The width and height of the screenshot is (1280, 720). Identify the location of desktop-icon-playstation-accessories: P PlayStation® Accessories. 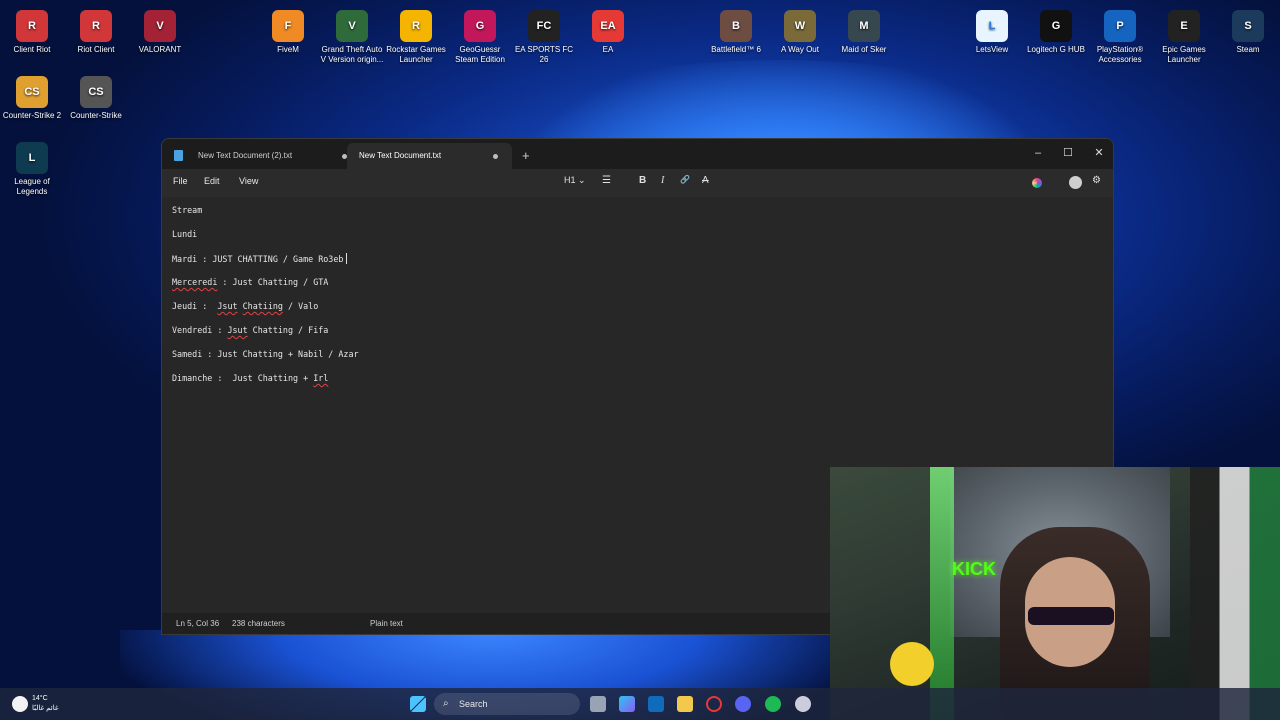
(1120, 35).